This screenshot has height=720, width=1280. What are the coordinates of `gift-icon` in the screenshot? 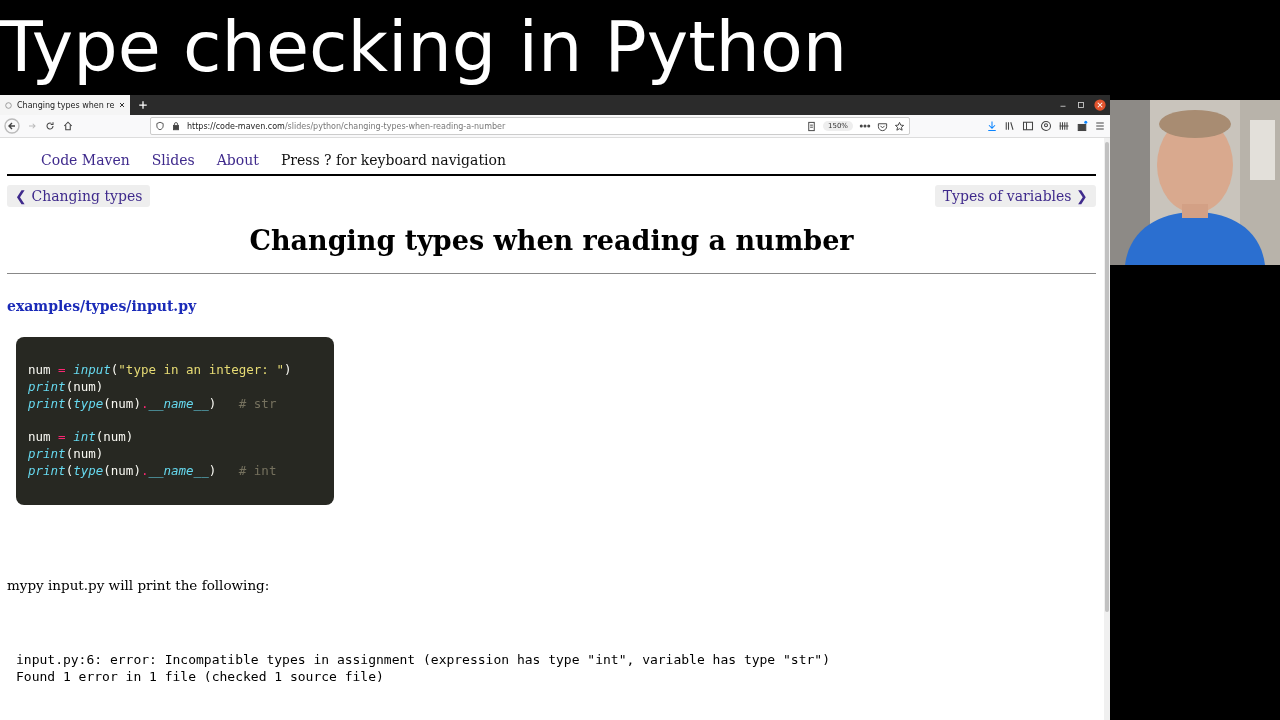 It's located at (1082, 126).